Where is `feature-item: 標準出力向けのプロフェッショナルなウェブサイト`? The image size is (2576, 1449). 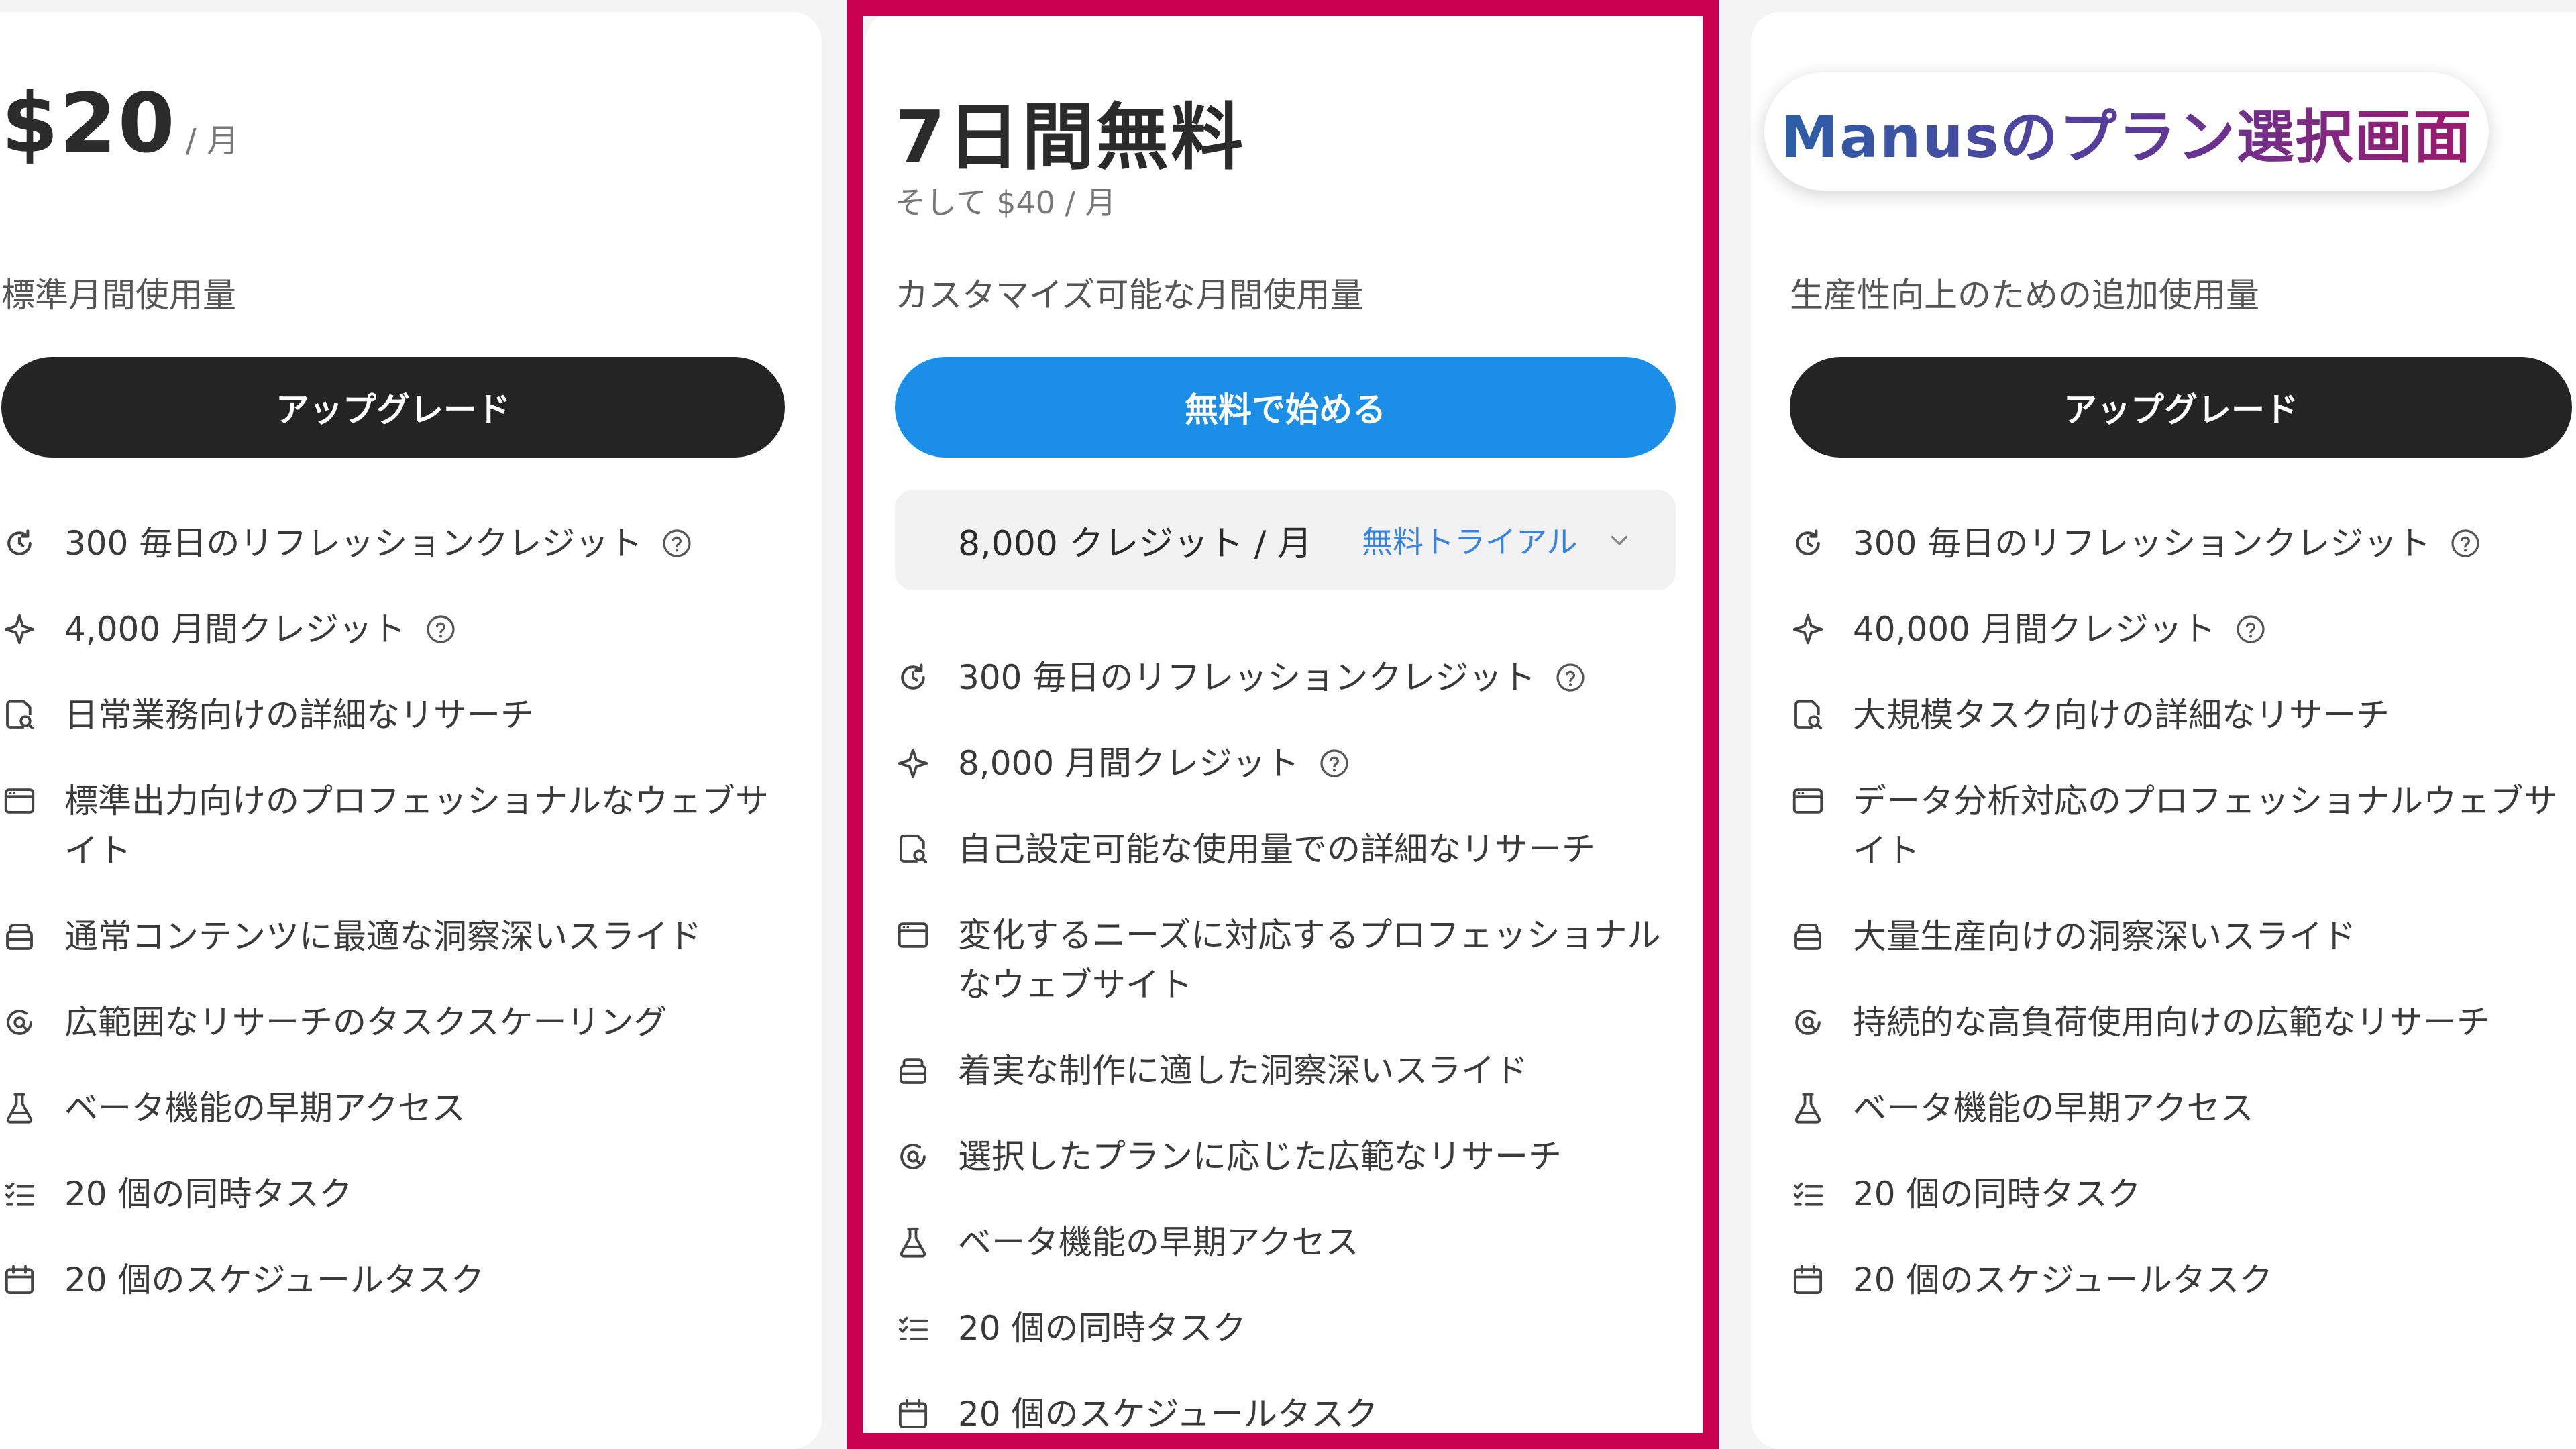
feature-item: 標準出力向けのプロフェッショナルなウェブサイト is located at coordinates (393, 825).